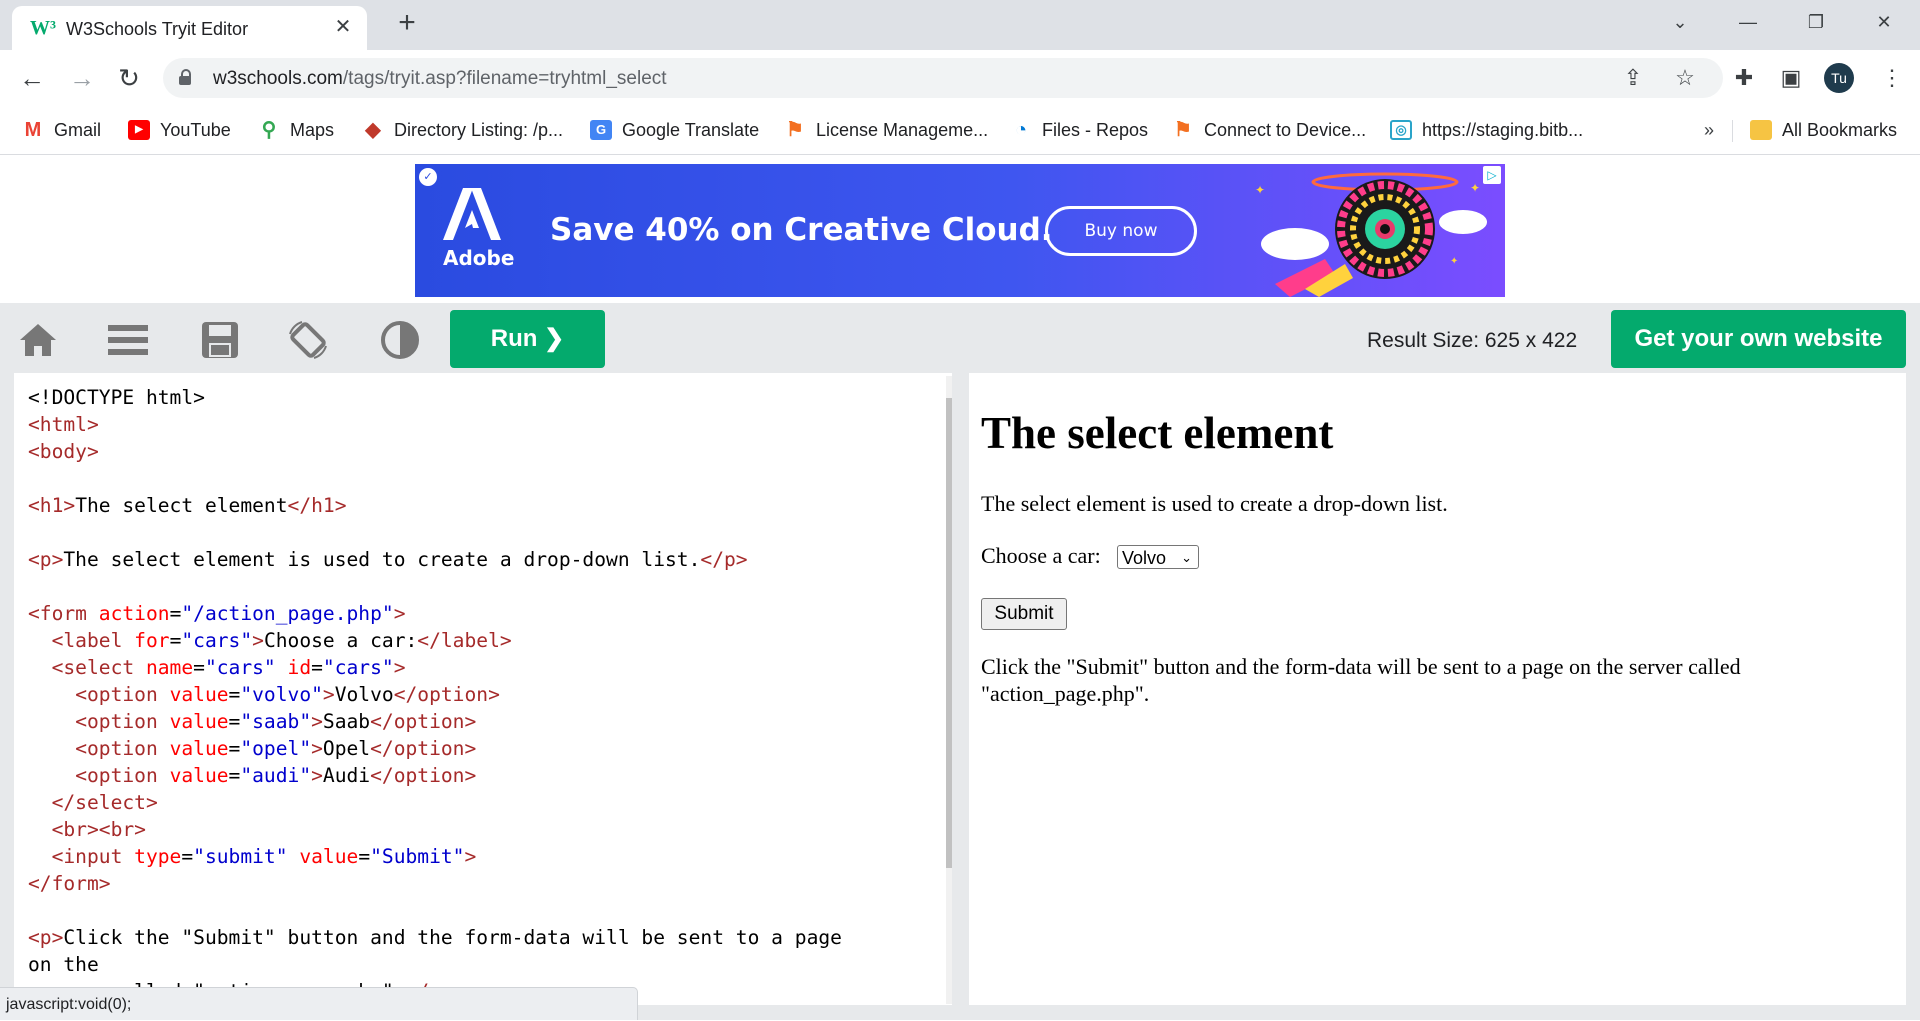 The width and height of the screenshot is (1920, 1021). I want to click on bookmark-label: Gmail, so click(78, 129).